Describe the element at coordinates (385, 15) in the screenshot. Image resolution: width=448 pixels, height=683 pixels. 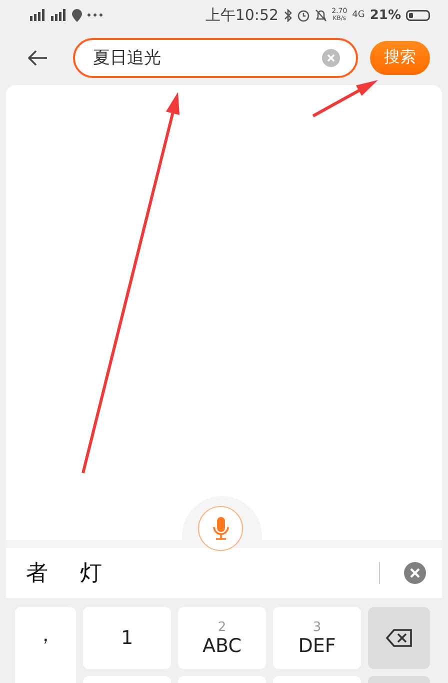
I see `battery-percent: 21%` at that location.